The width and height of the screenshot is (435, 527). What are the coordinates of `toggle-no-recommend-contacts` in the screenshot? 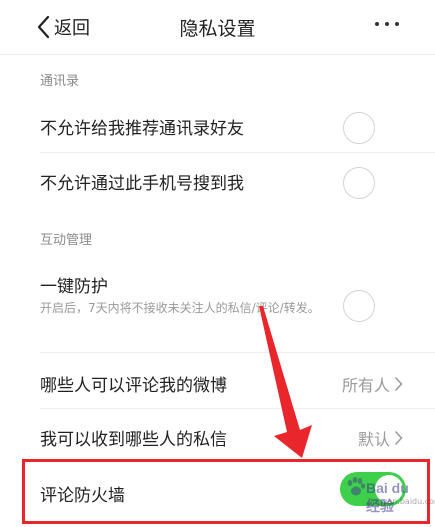 It's located at (359, 128).